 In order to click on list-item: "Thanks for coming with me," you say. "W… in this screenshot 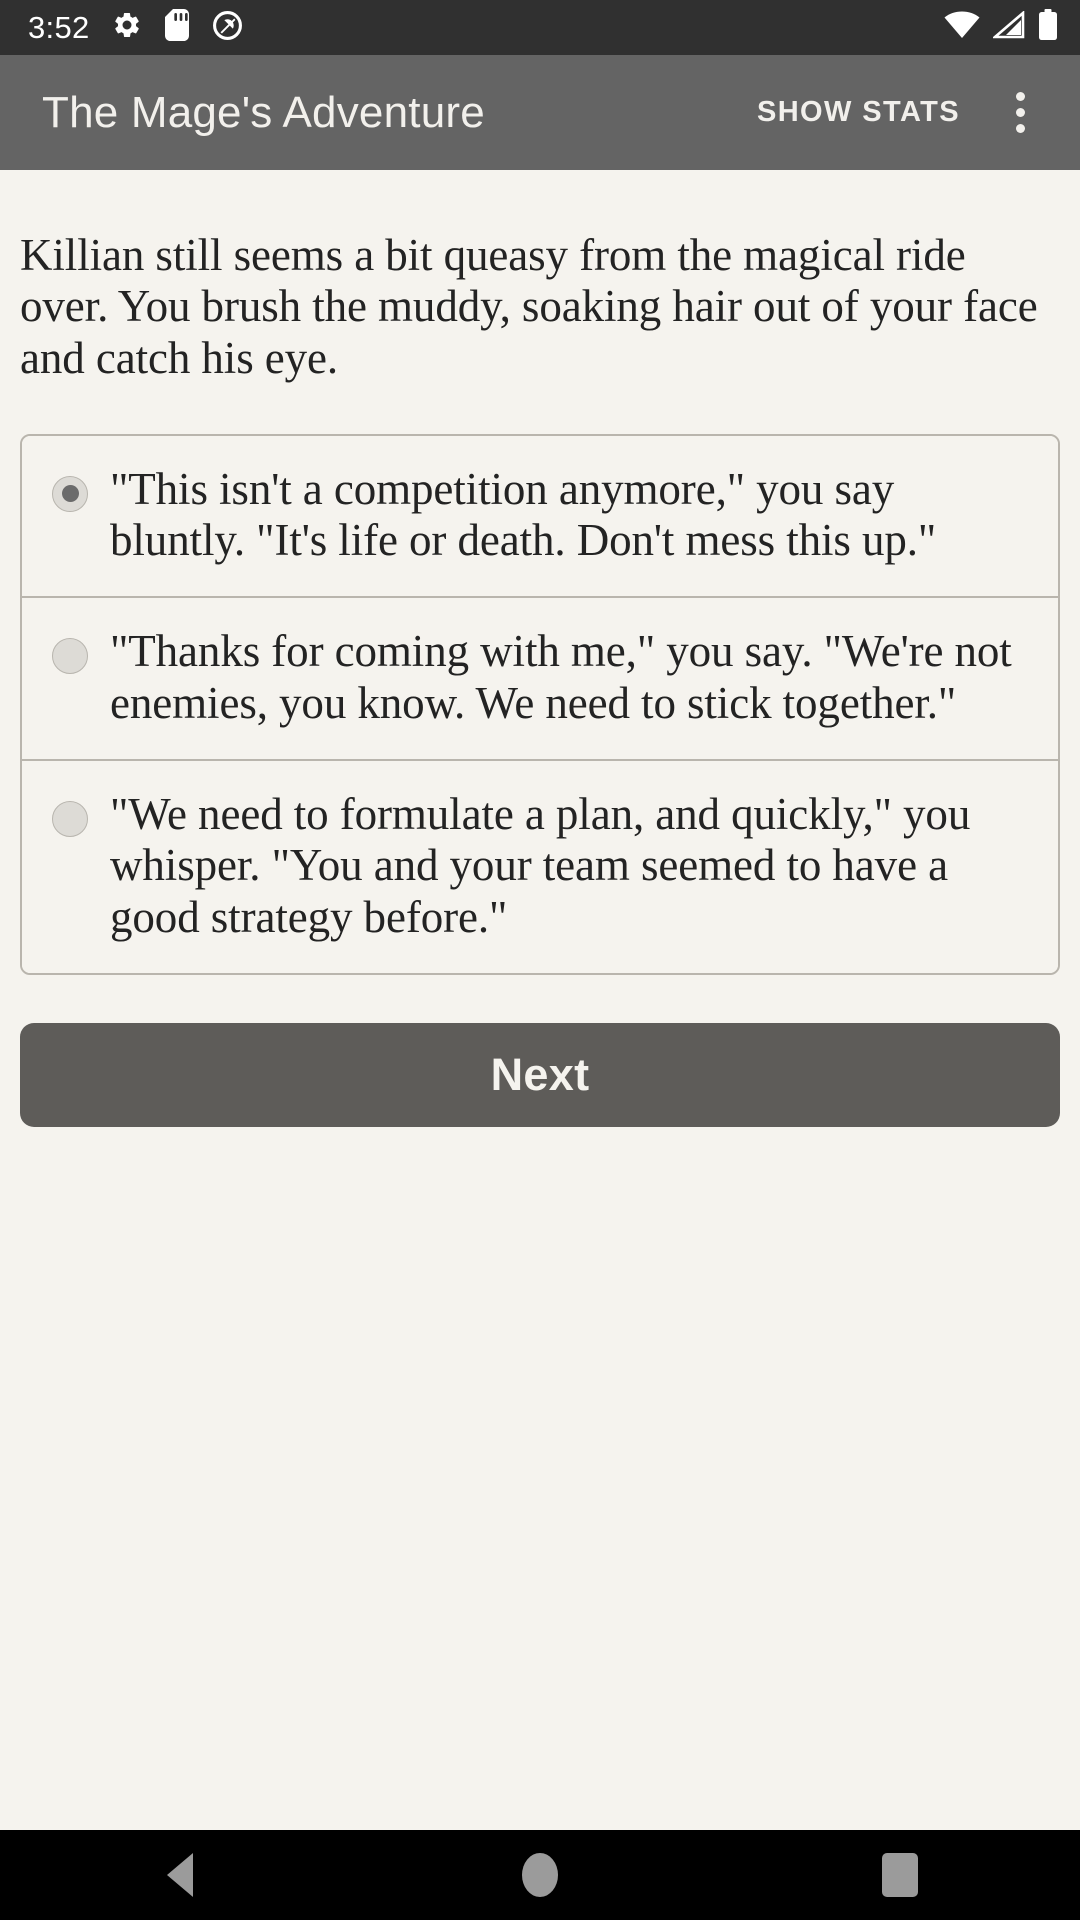, I will do `click(540, 680)`.